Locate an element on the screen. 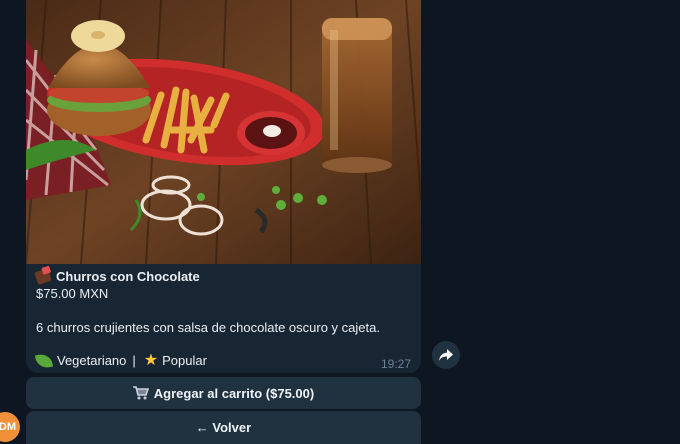 Image resolution: width=680 pixels, height=444 pixels. tag-popular: Popular is located at coordinates (184, 360).